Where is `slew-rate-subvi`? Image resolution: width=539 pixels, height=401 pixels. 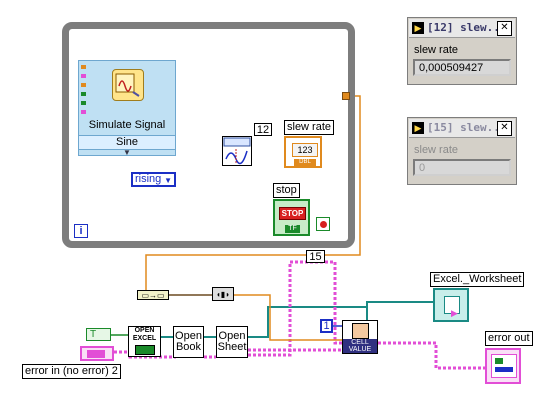
slew-rate-subvi is located at coordinates (237, 151).